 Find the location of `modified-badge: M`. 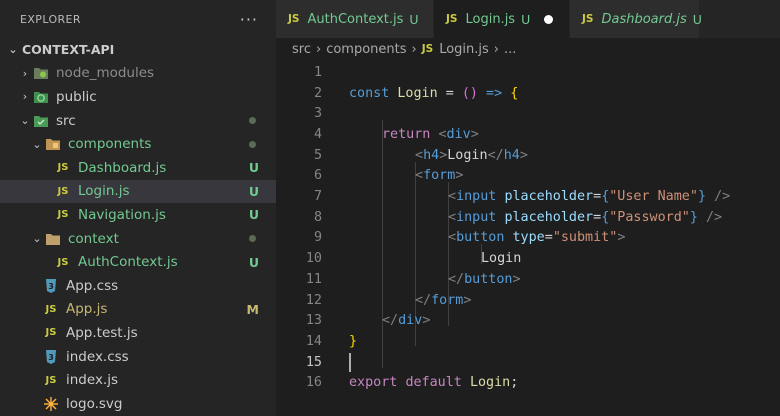

modified-badge: M is located at coordinates (252, 309).